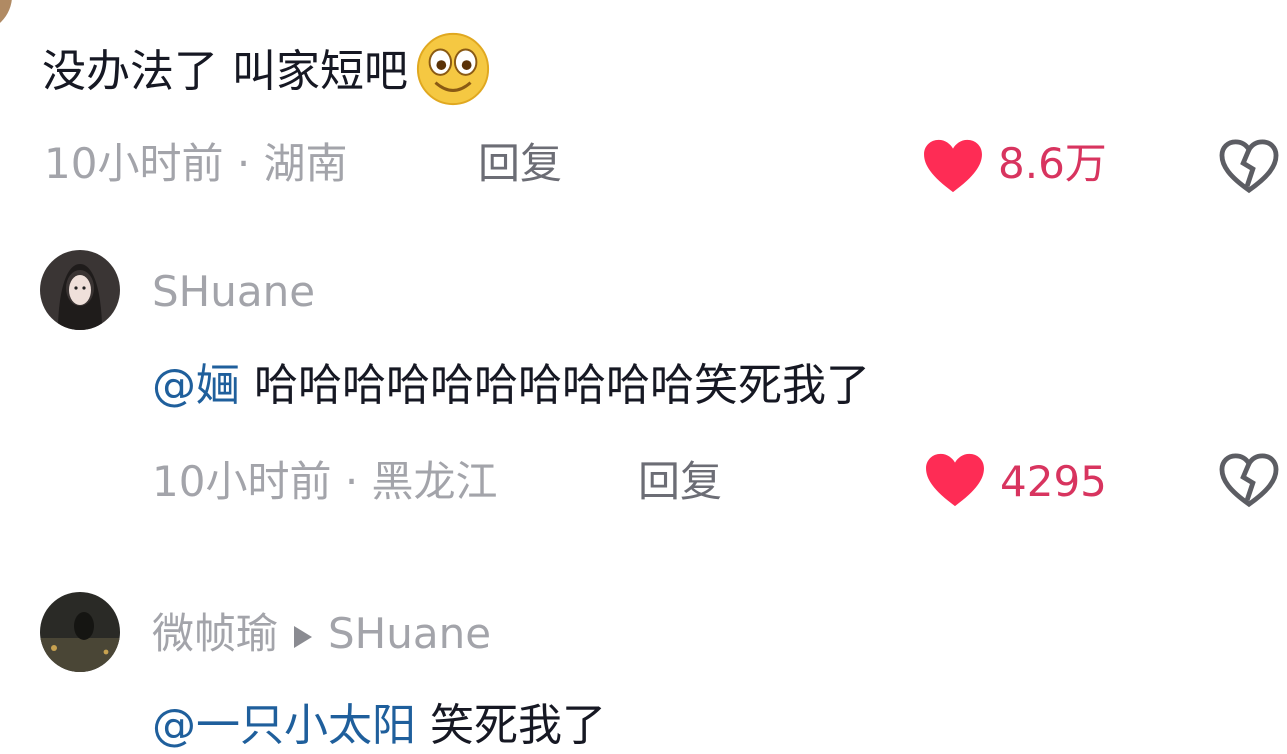 This screenshot has height=754, width=1287. I want to click on like-count: 4295, so click(1053, 481).